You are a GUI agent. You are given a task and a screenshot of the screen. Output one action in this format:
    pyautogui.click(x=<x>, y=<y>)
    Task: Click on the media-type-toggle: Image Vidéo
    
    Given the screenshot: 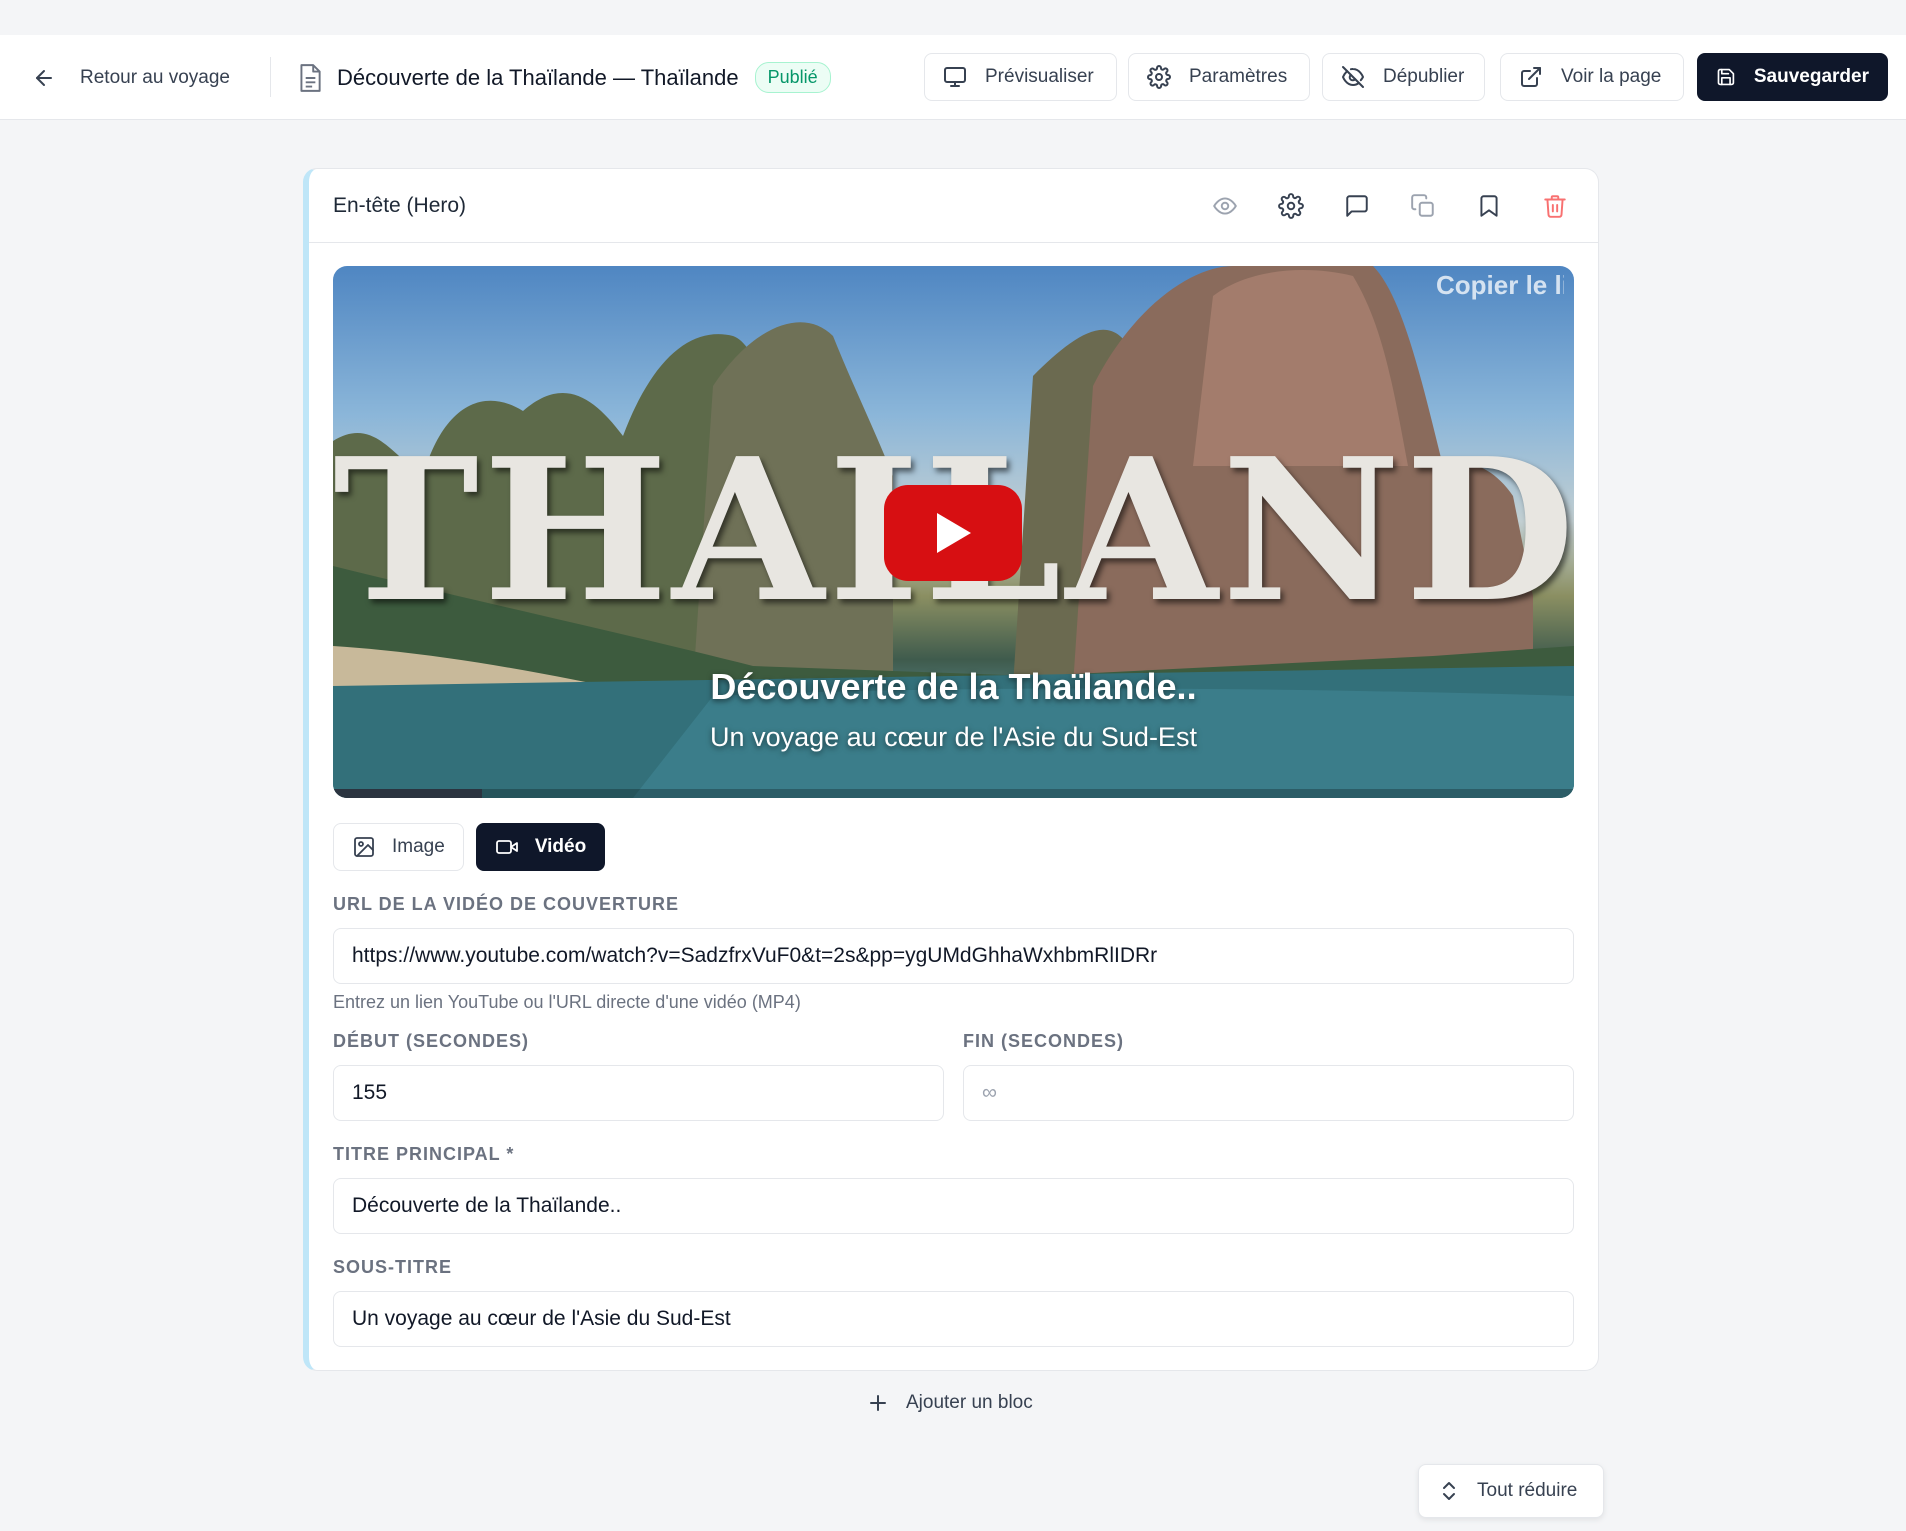 What is the action you would take?
    pyautogui.click(x=469, y=847)
    